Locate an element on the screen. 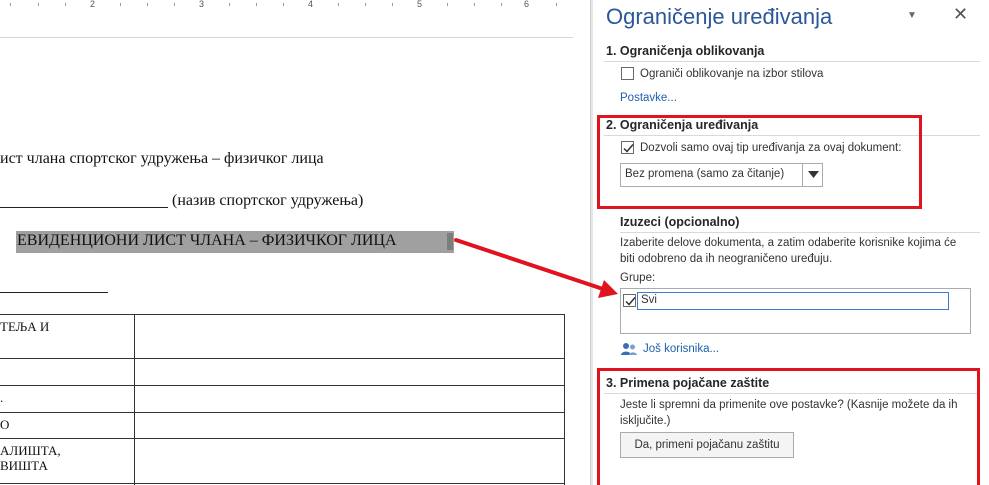  annotation-arrow is located at coordinates (536, 268).